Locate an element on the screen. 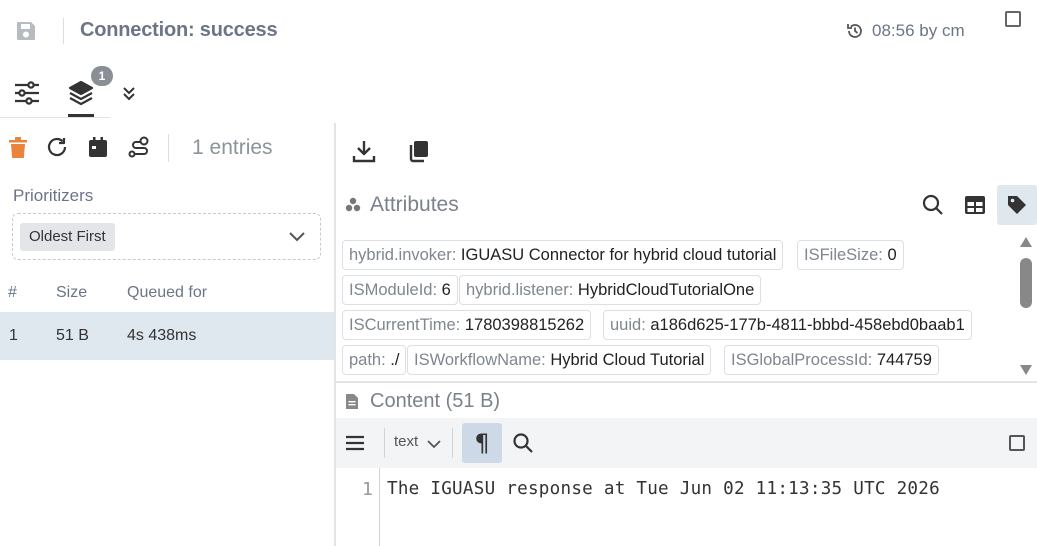 The height and width of the screenshot is (546, 1037). attribute-chip: ISFileSize: 0 is located at coordinates (850, 255).